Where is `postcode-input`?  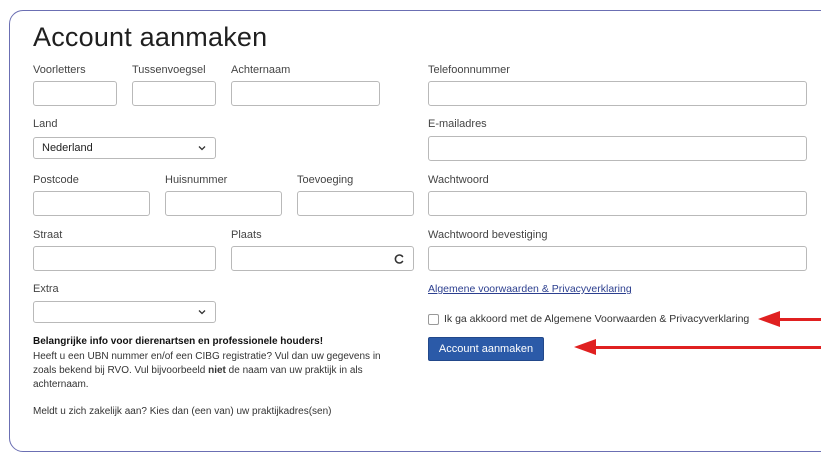
postcode-input is located at coordinates (91, 203).